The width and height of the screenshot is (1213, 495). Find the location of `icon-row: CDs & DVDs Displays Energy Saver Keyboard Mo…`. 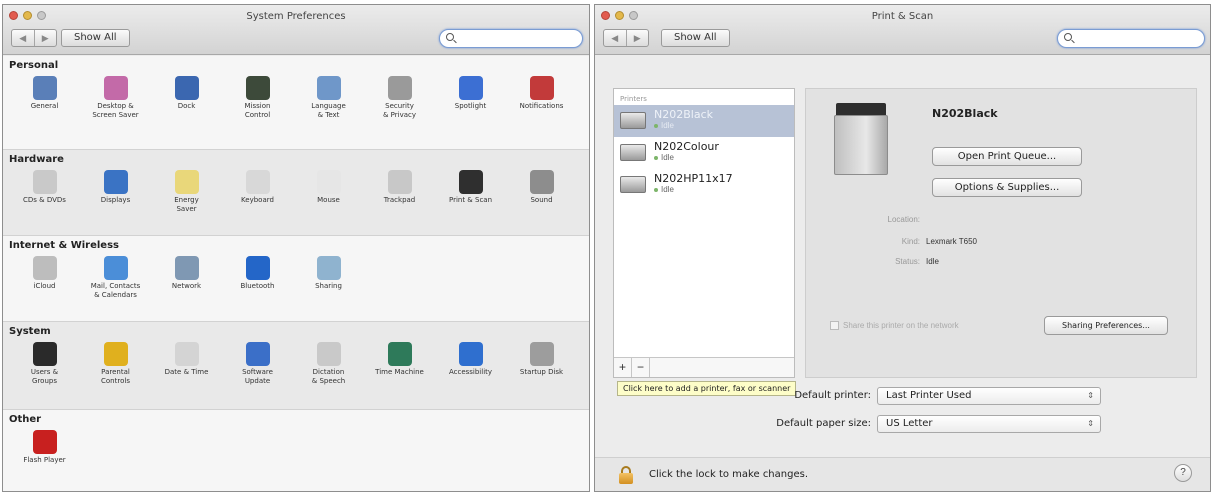

icon-row: CDs & DVDs Displays Energy Saver Keyboard Mo… is located at coordinates (296, 191).